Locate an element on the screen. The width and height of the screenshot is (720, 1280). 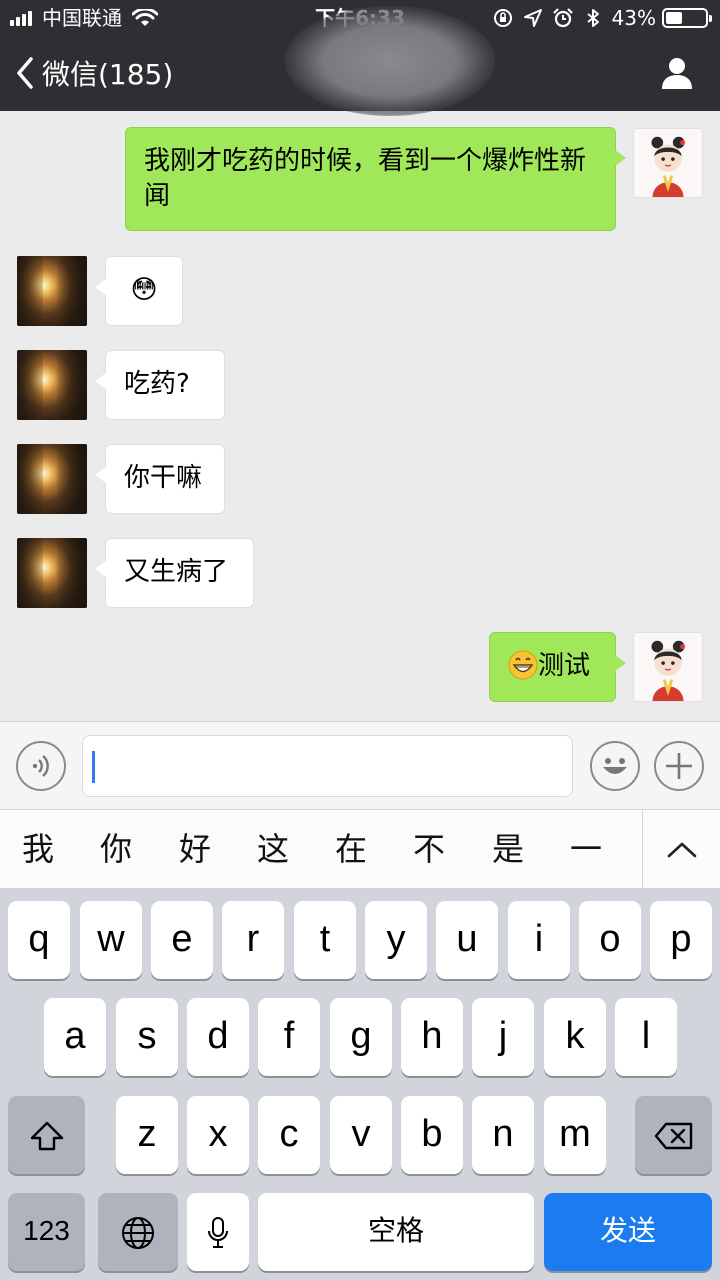
key-o: o is located at coordinates (610, 940).